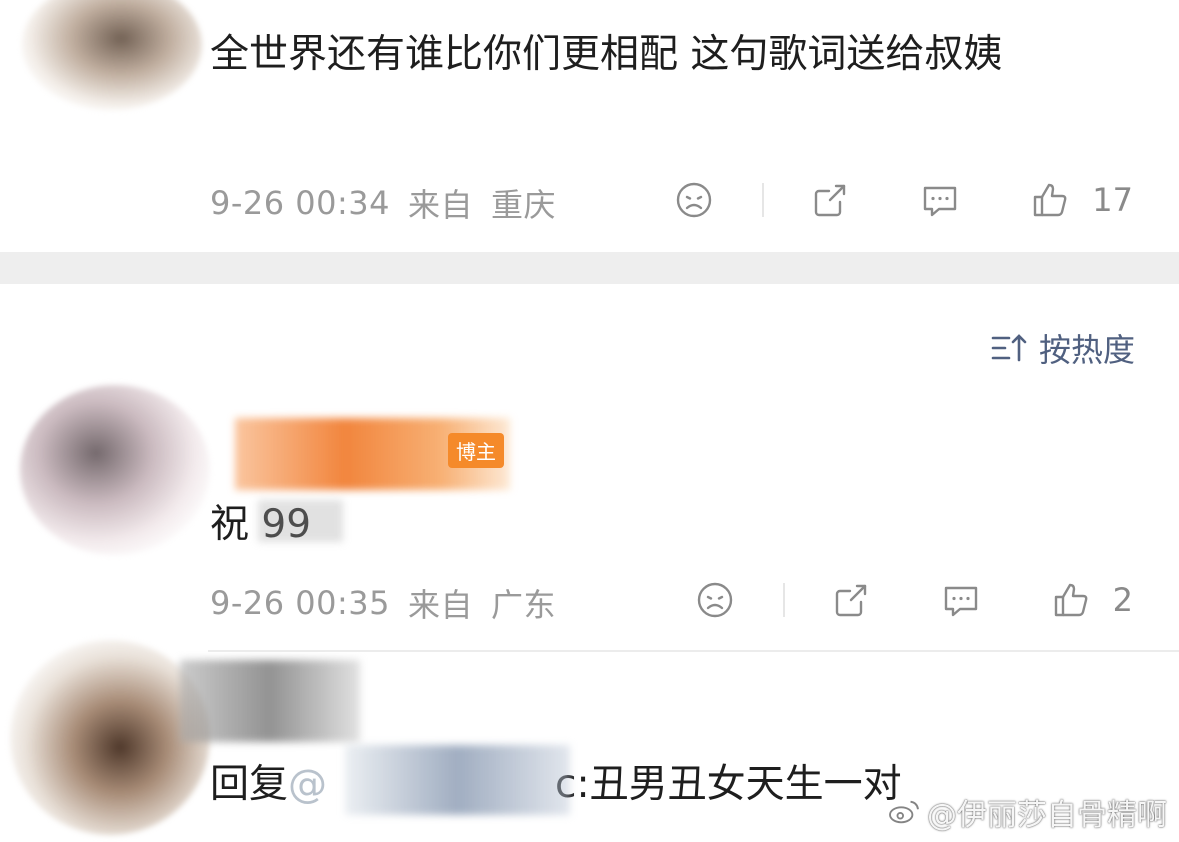 This screenshot has width=1179, height=842. Describe the element at coordinates (1122, 600) in the screenshot. I see `like-count: 2` at that location.